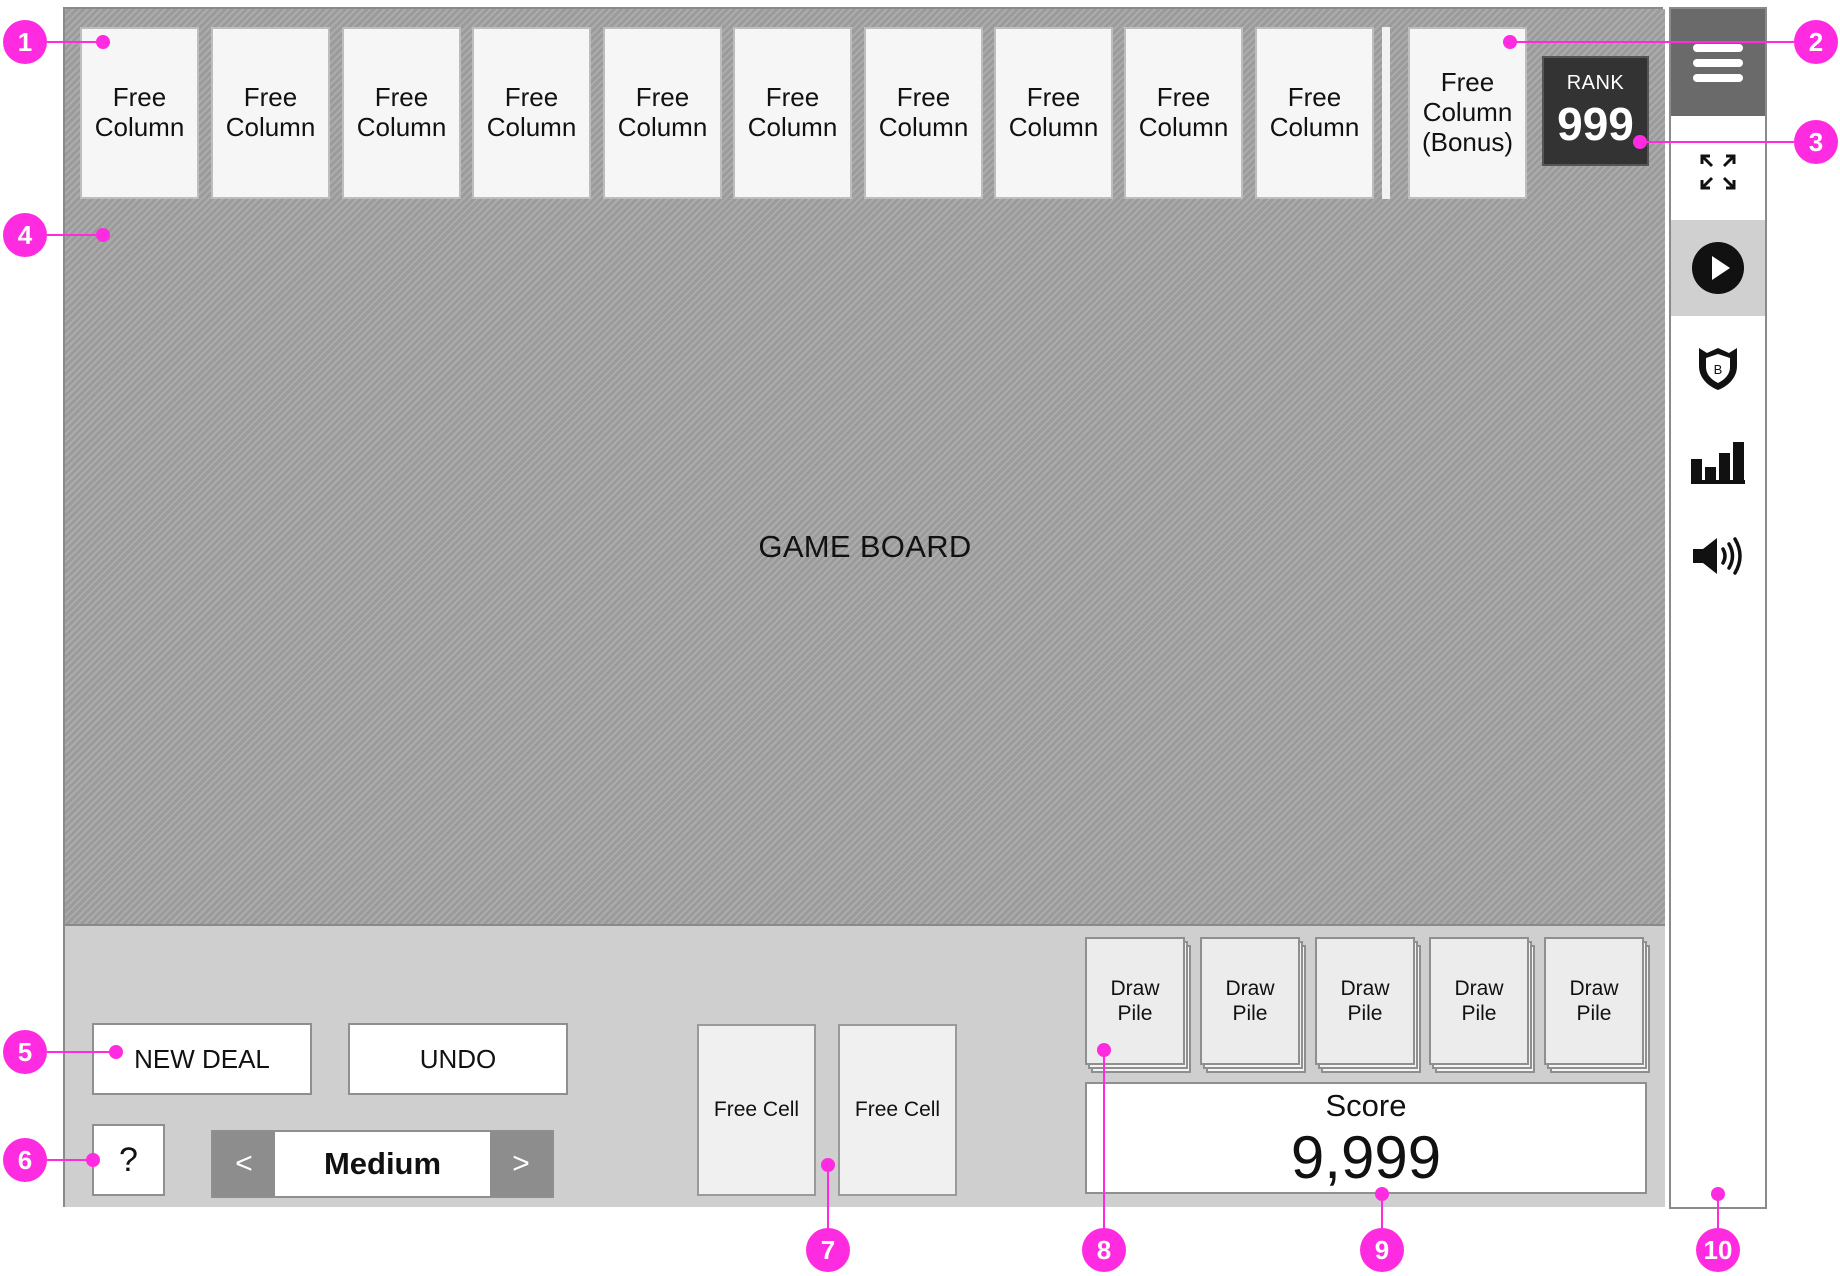  I want to click on play-icon, so click(1718, 268).